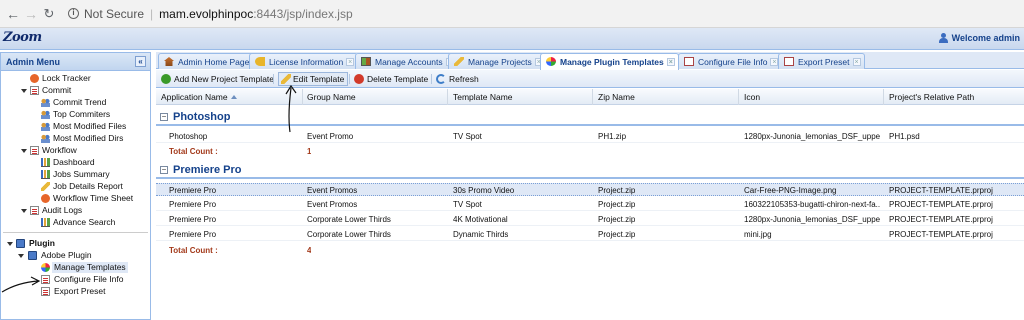  What do you see at coordinates (309, 250) in the screenshot?
I see `total-count-value: 4` at bounding box center [309, 250].